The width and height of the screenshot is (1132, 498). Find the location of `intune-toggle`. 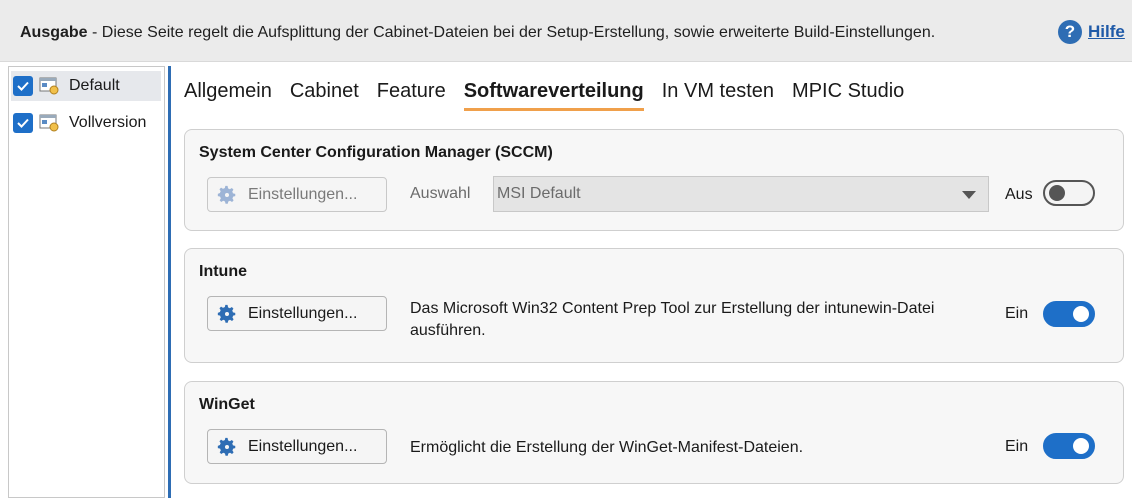

intune-toggle is located at coordinates (1069, 314).